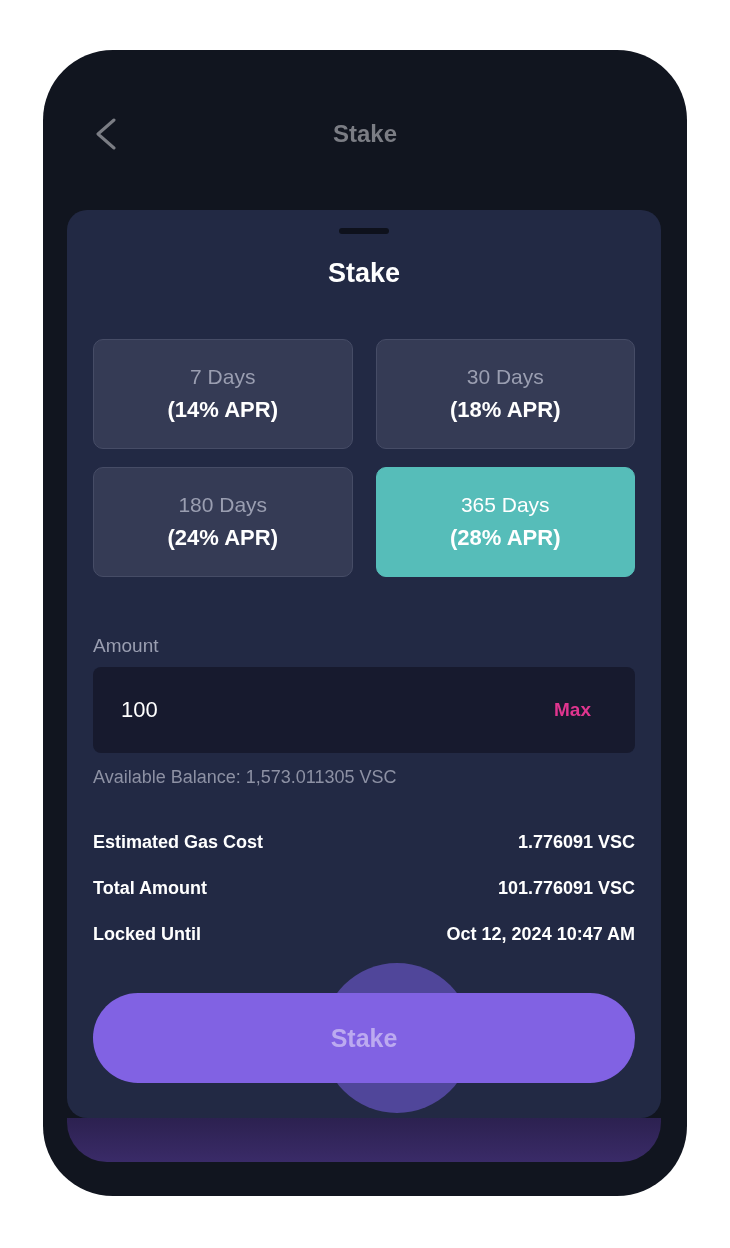 This screenshot has width=730, height=1248. What do you see at coordinates (150, 888) in the screenshot?
I see `summary-label: Total Amount` at bounding box center [150, 888].